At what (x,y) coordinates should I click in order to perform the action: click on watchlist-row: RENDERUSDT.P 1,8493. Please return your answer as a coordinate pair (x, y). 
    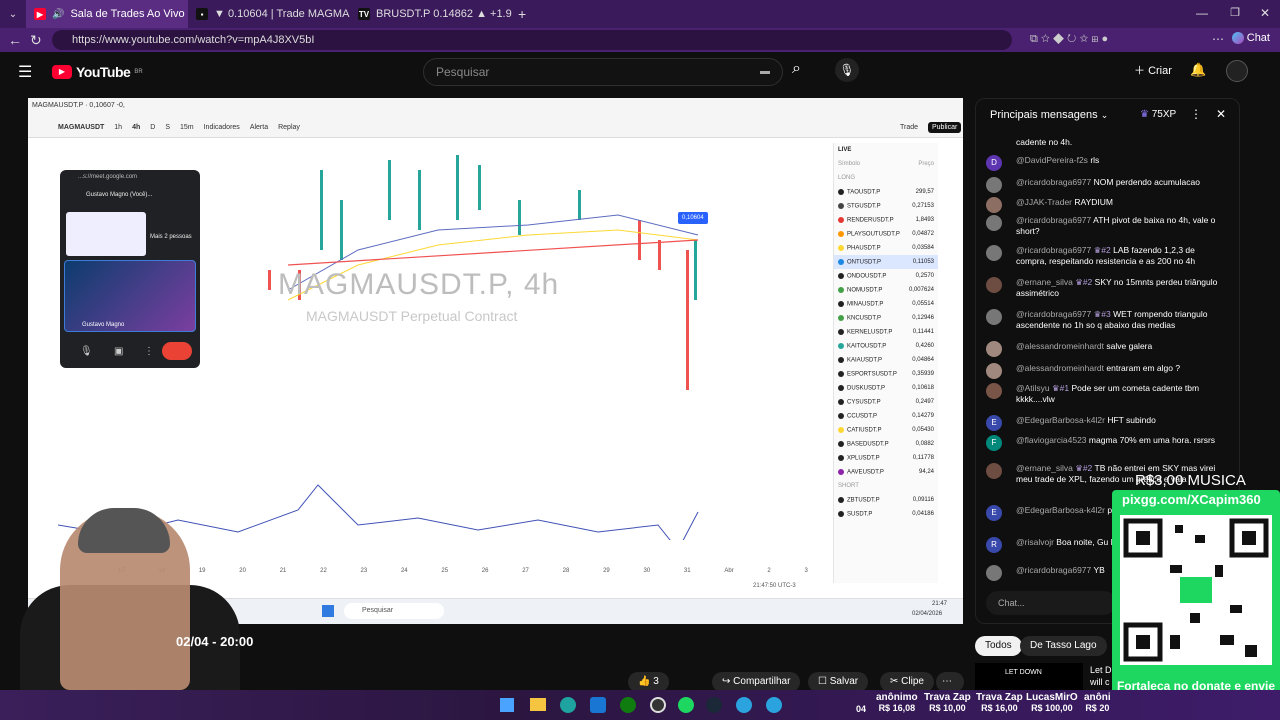
    Looking at the image, I should click on (886, 220).